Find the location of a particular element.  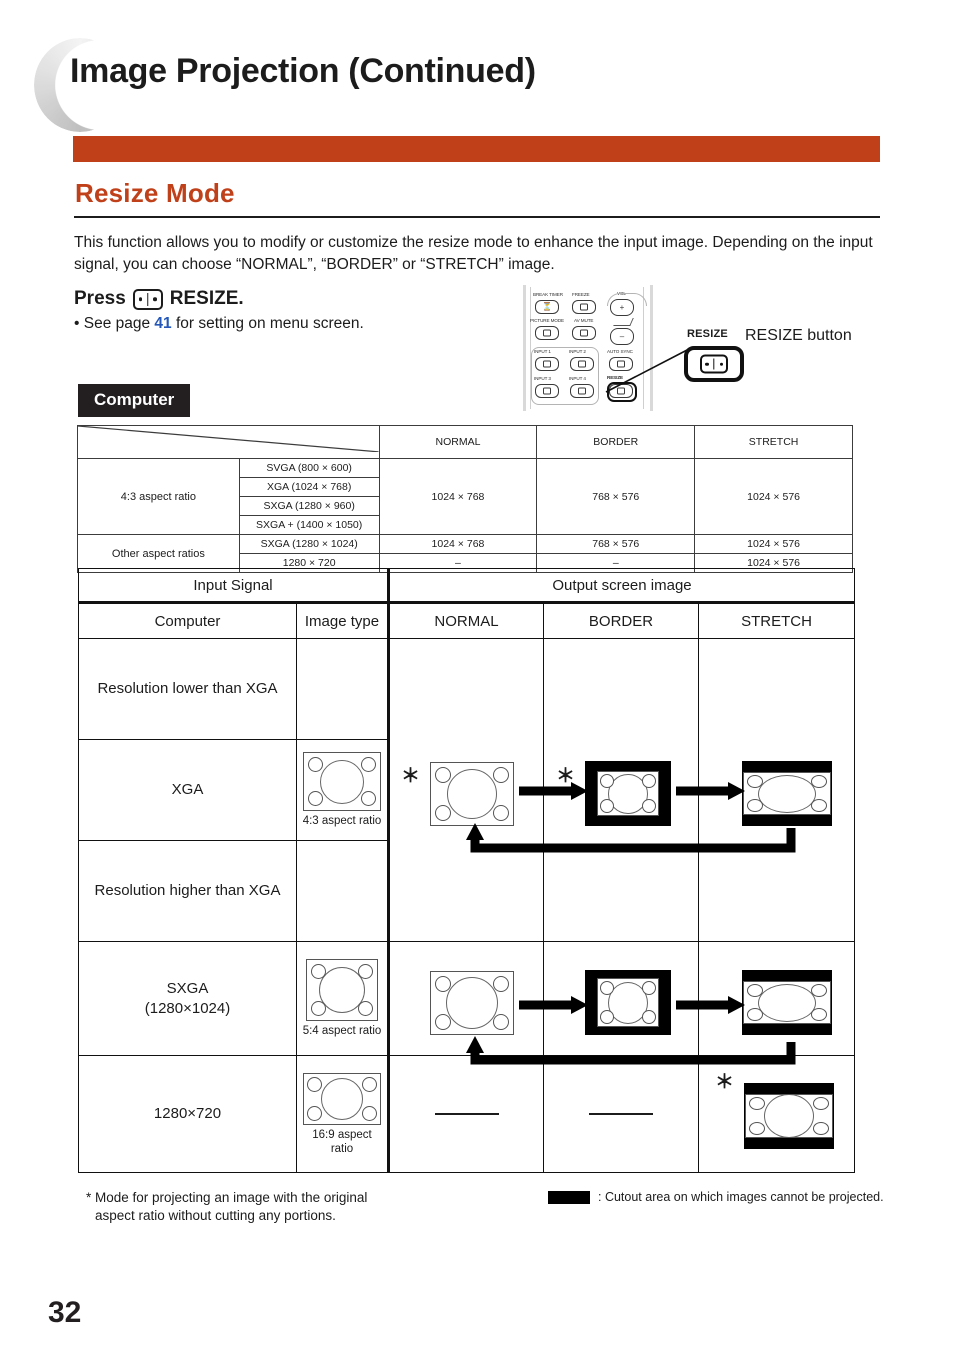

input2-button is located at coordinates (582, 364).